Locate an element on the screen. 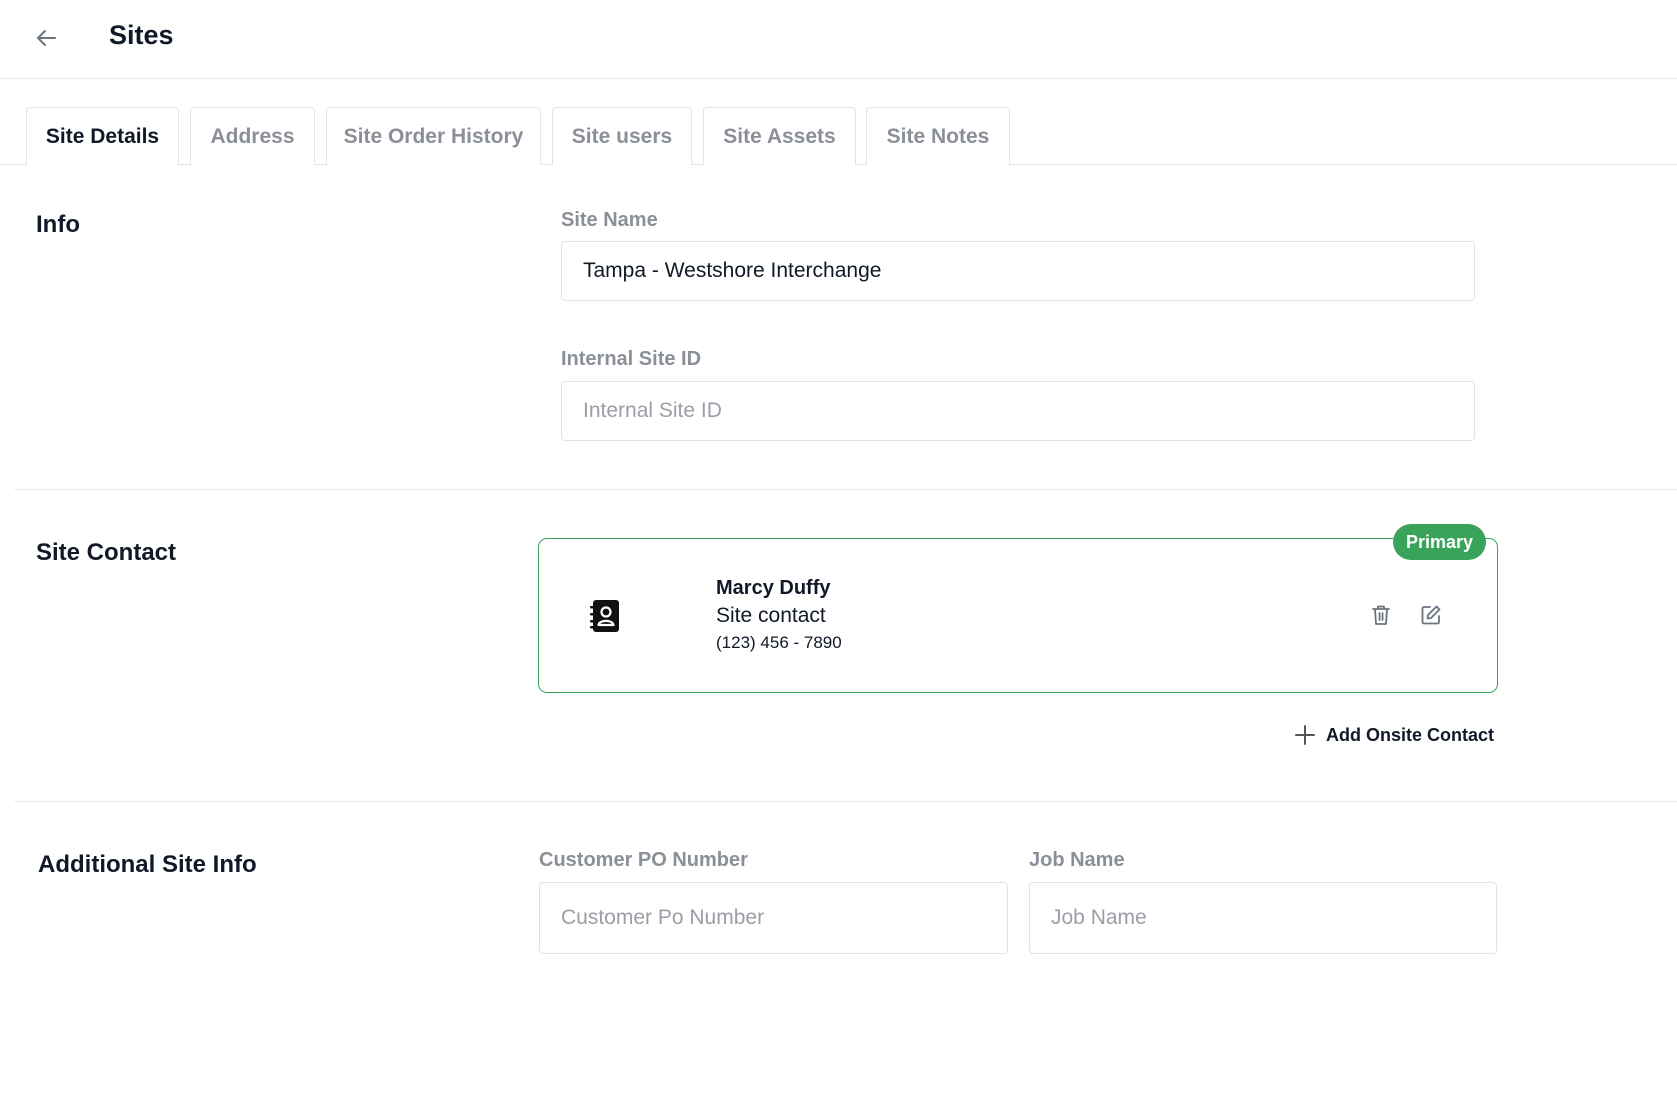  contact-book-icon is located at coordinates (605, 616).